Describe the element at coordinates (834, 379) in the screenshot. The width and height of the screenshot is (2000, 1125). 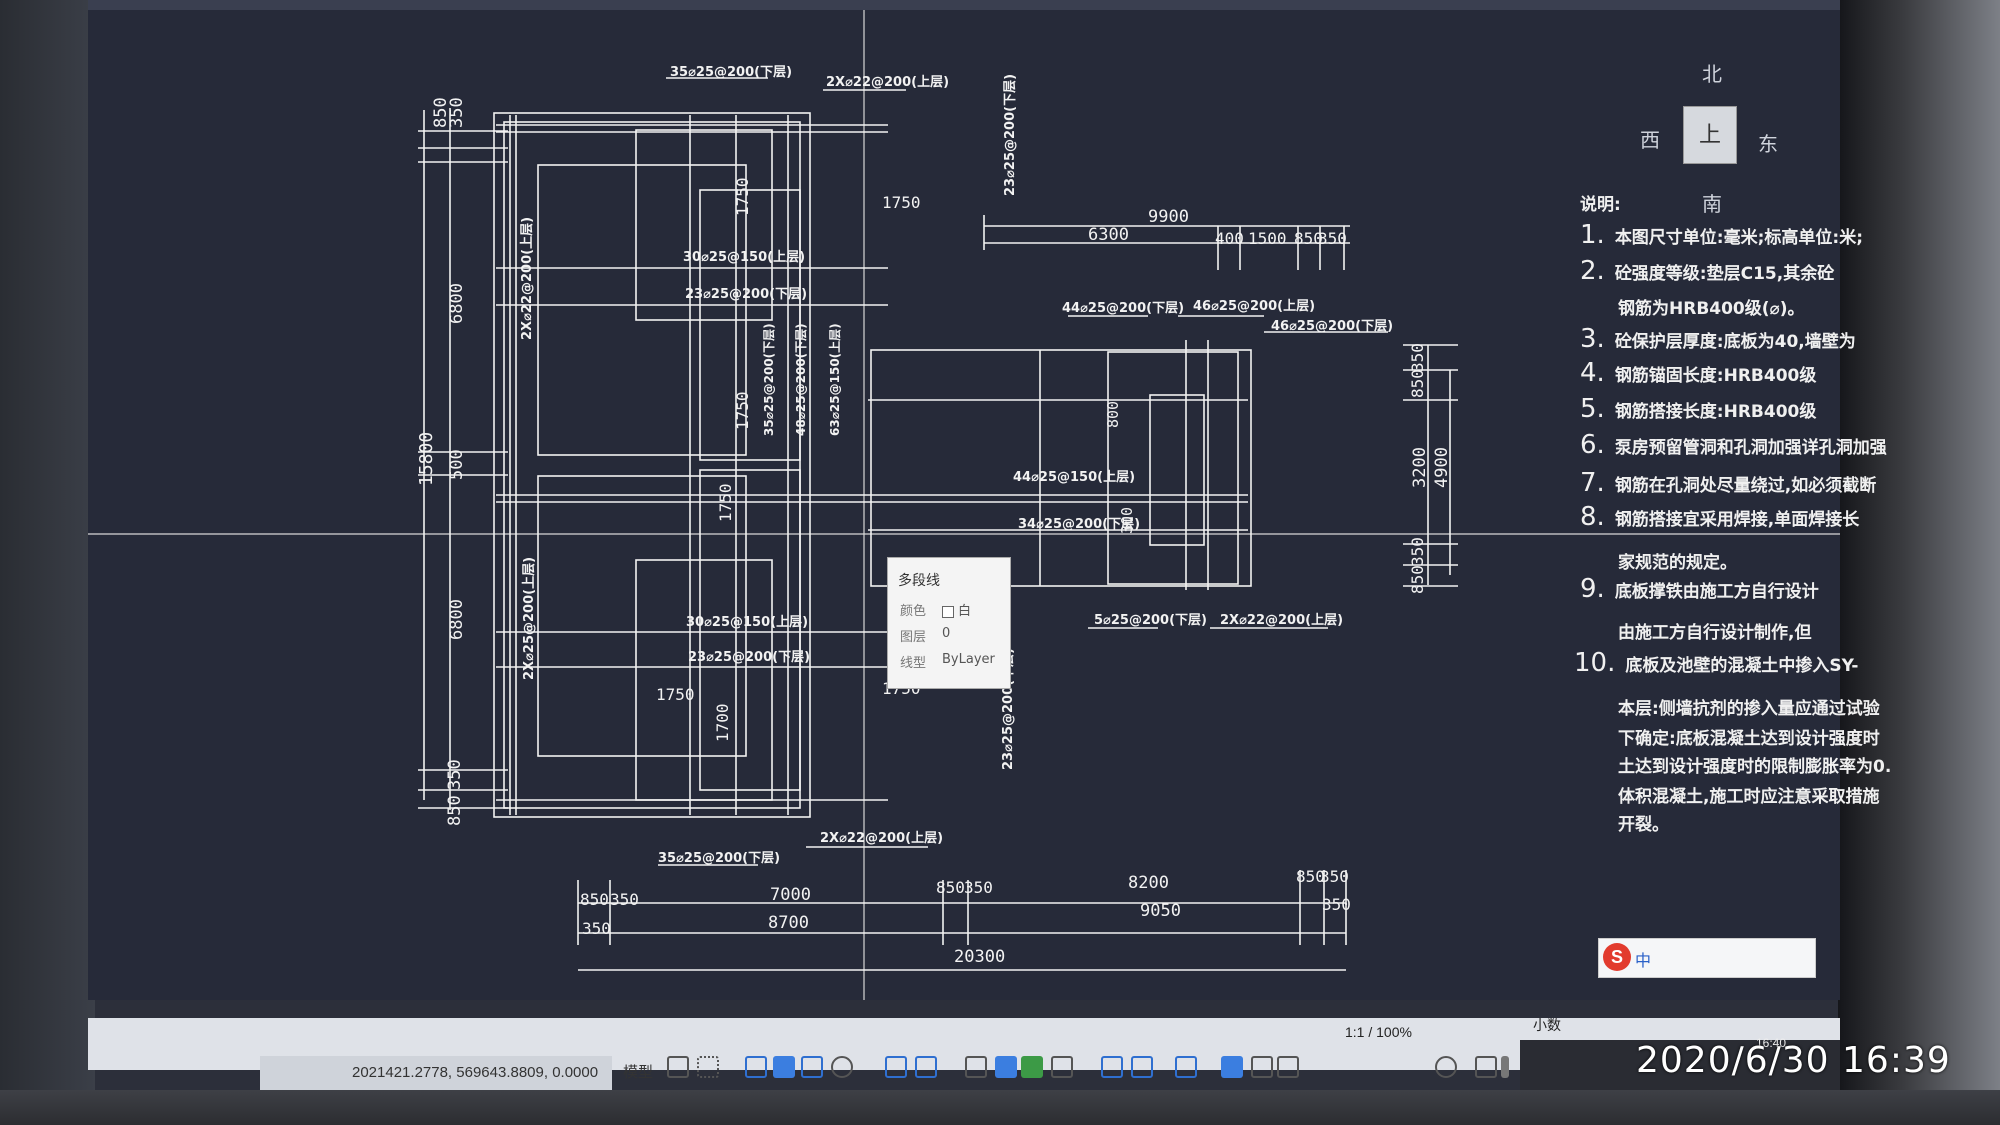
I see `rebar-label: 63⌀25@150(上层)` at that location.